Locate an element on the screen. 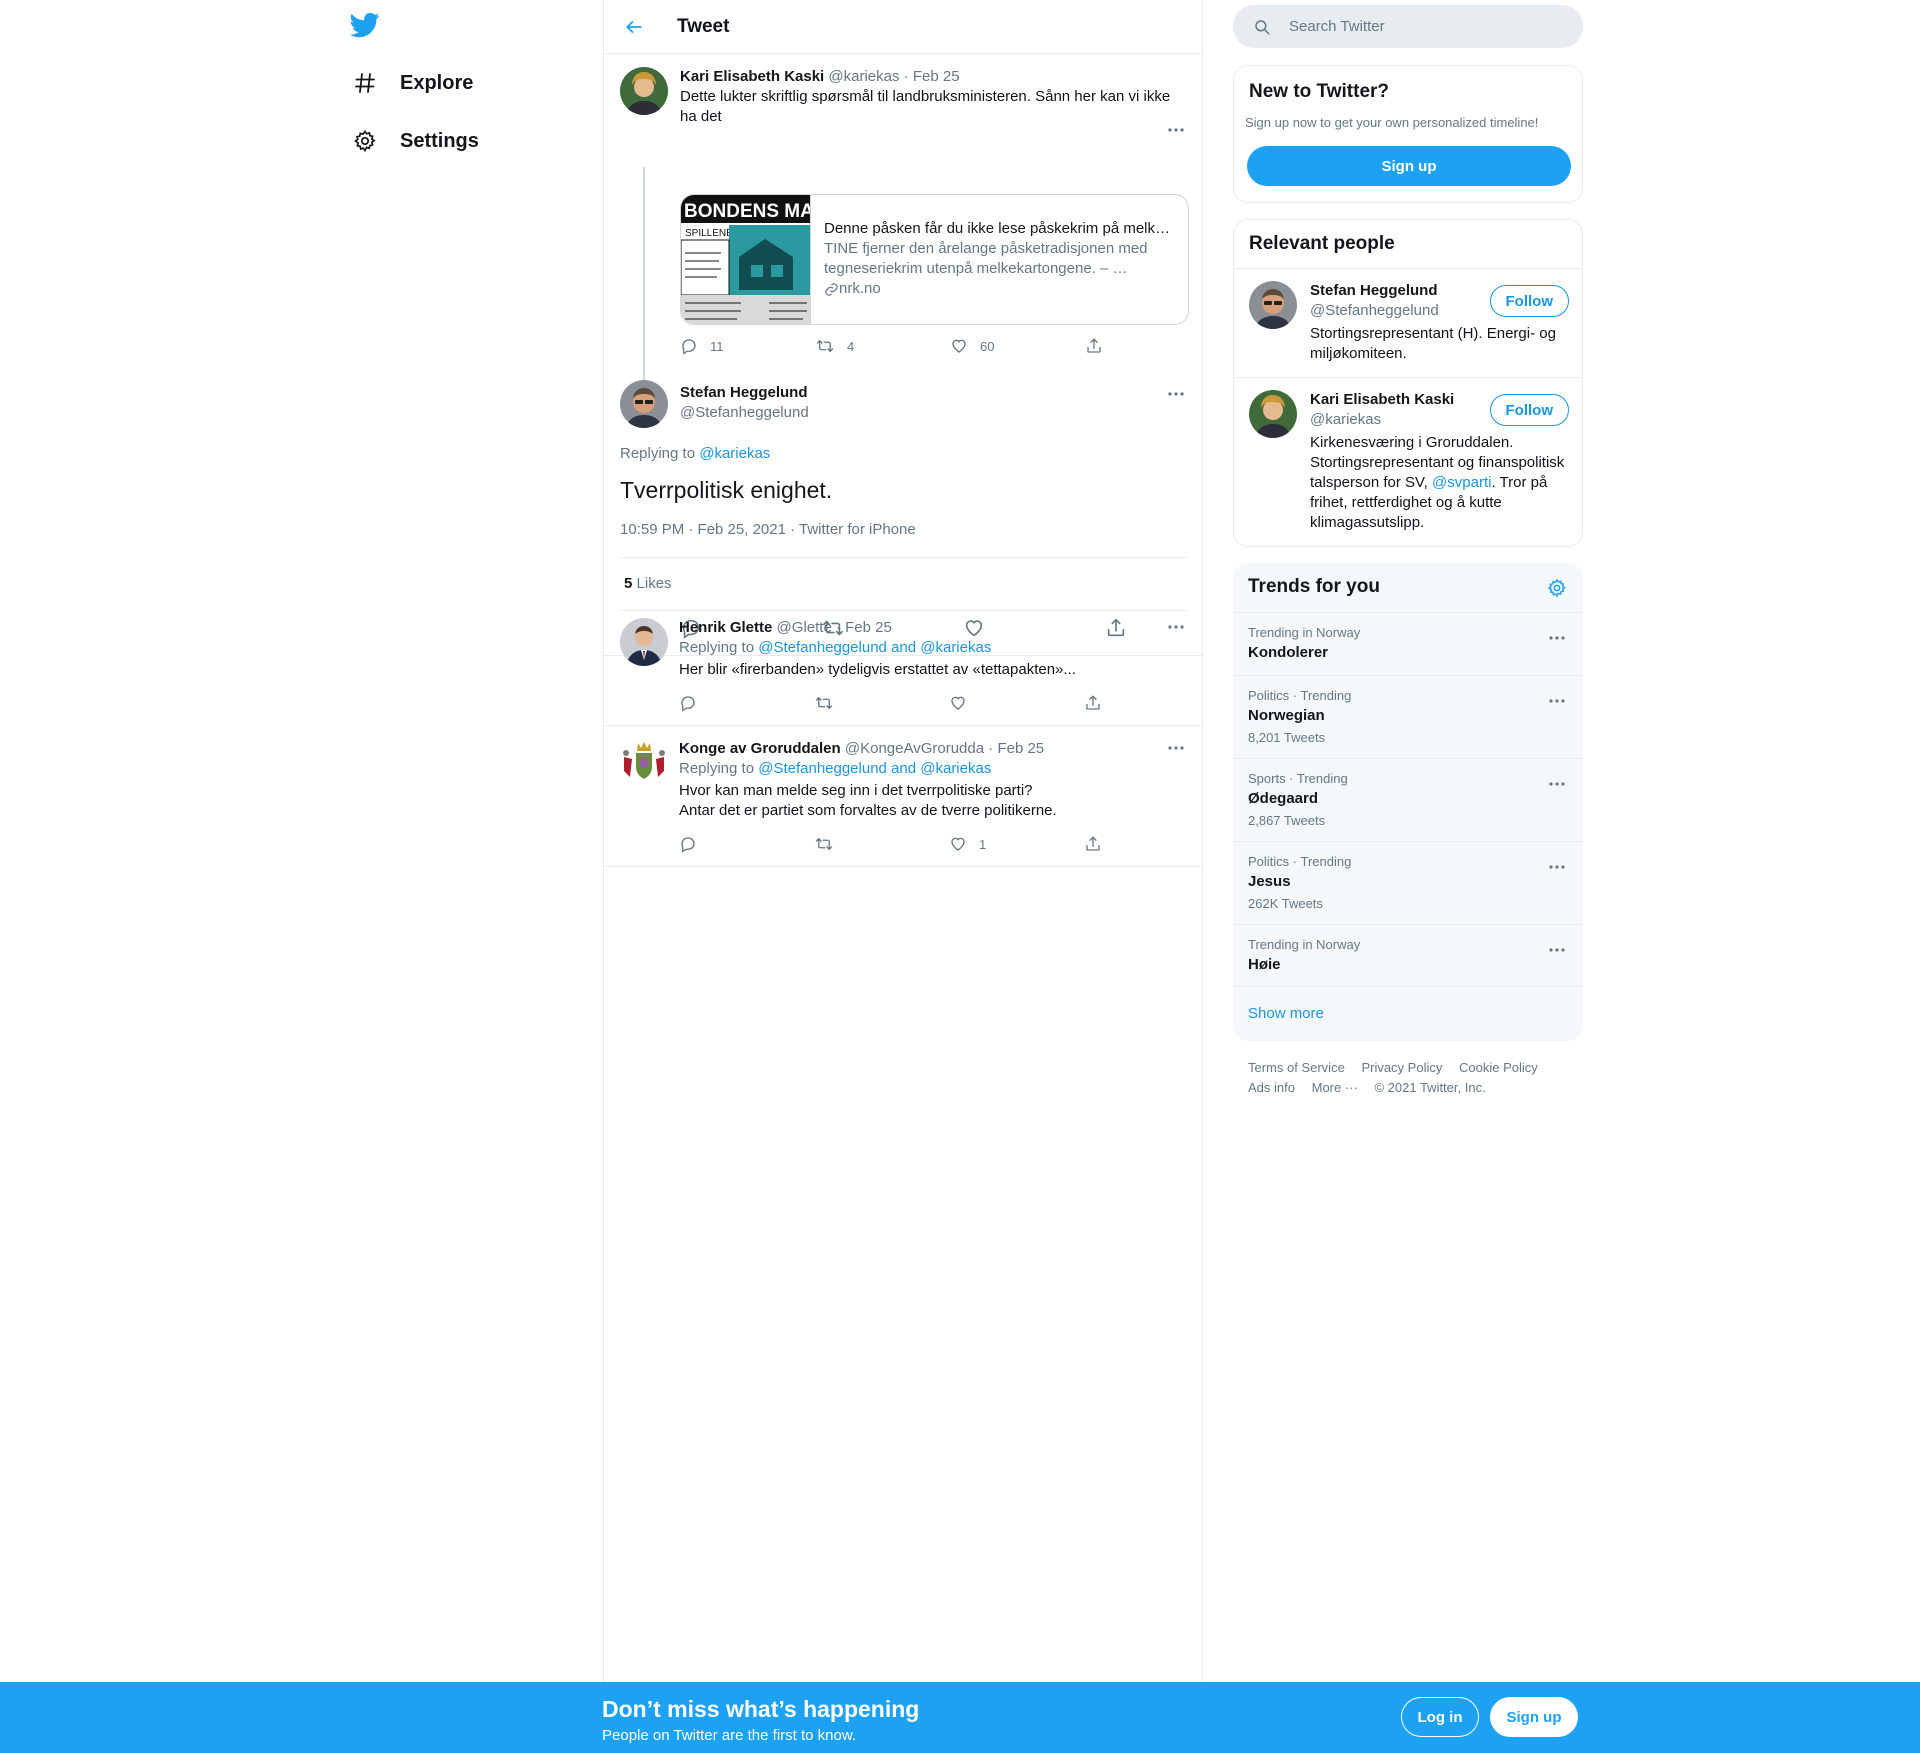  trend-item: Sports · Trending Ødegaard 2,867 Tweets is located at coordinates (1408, 799).